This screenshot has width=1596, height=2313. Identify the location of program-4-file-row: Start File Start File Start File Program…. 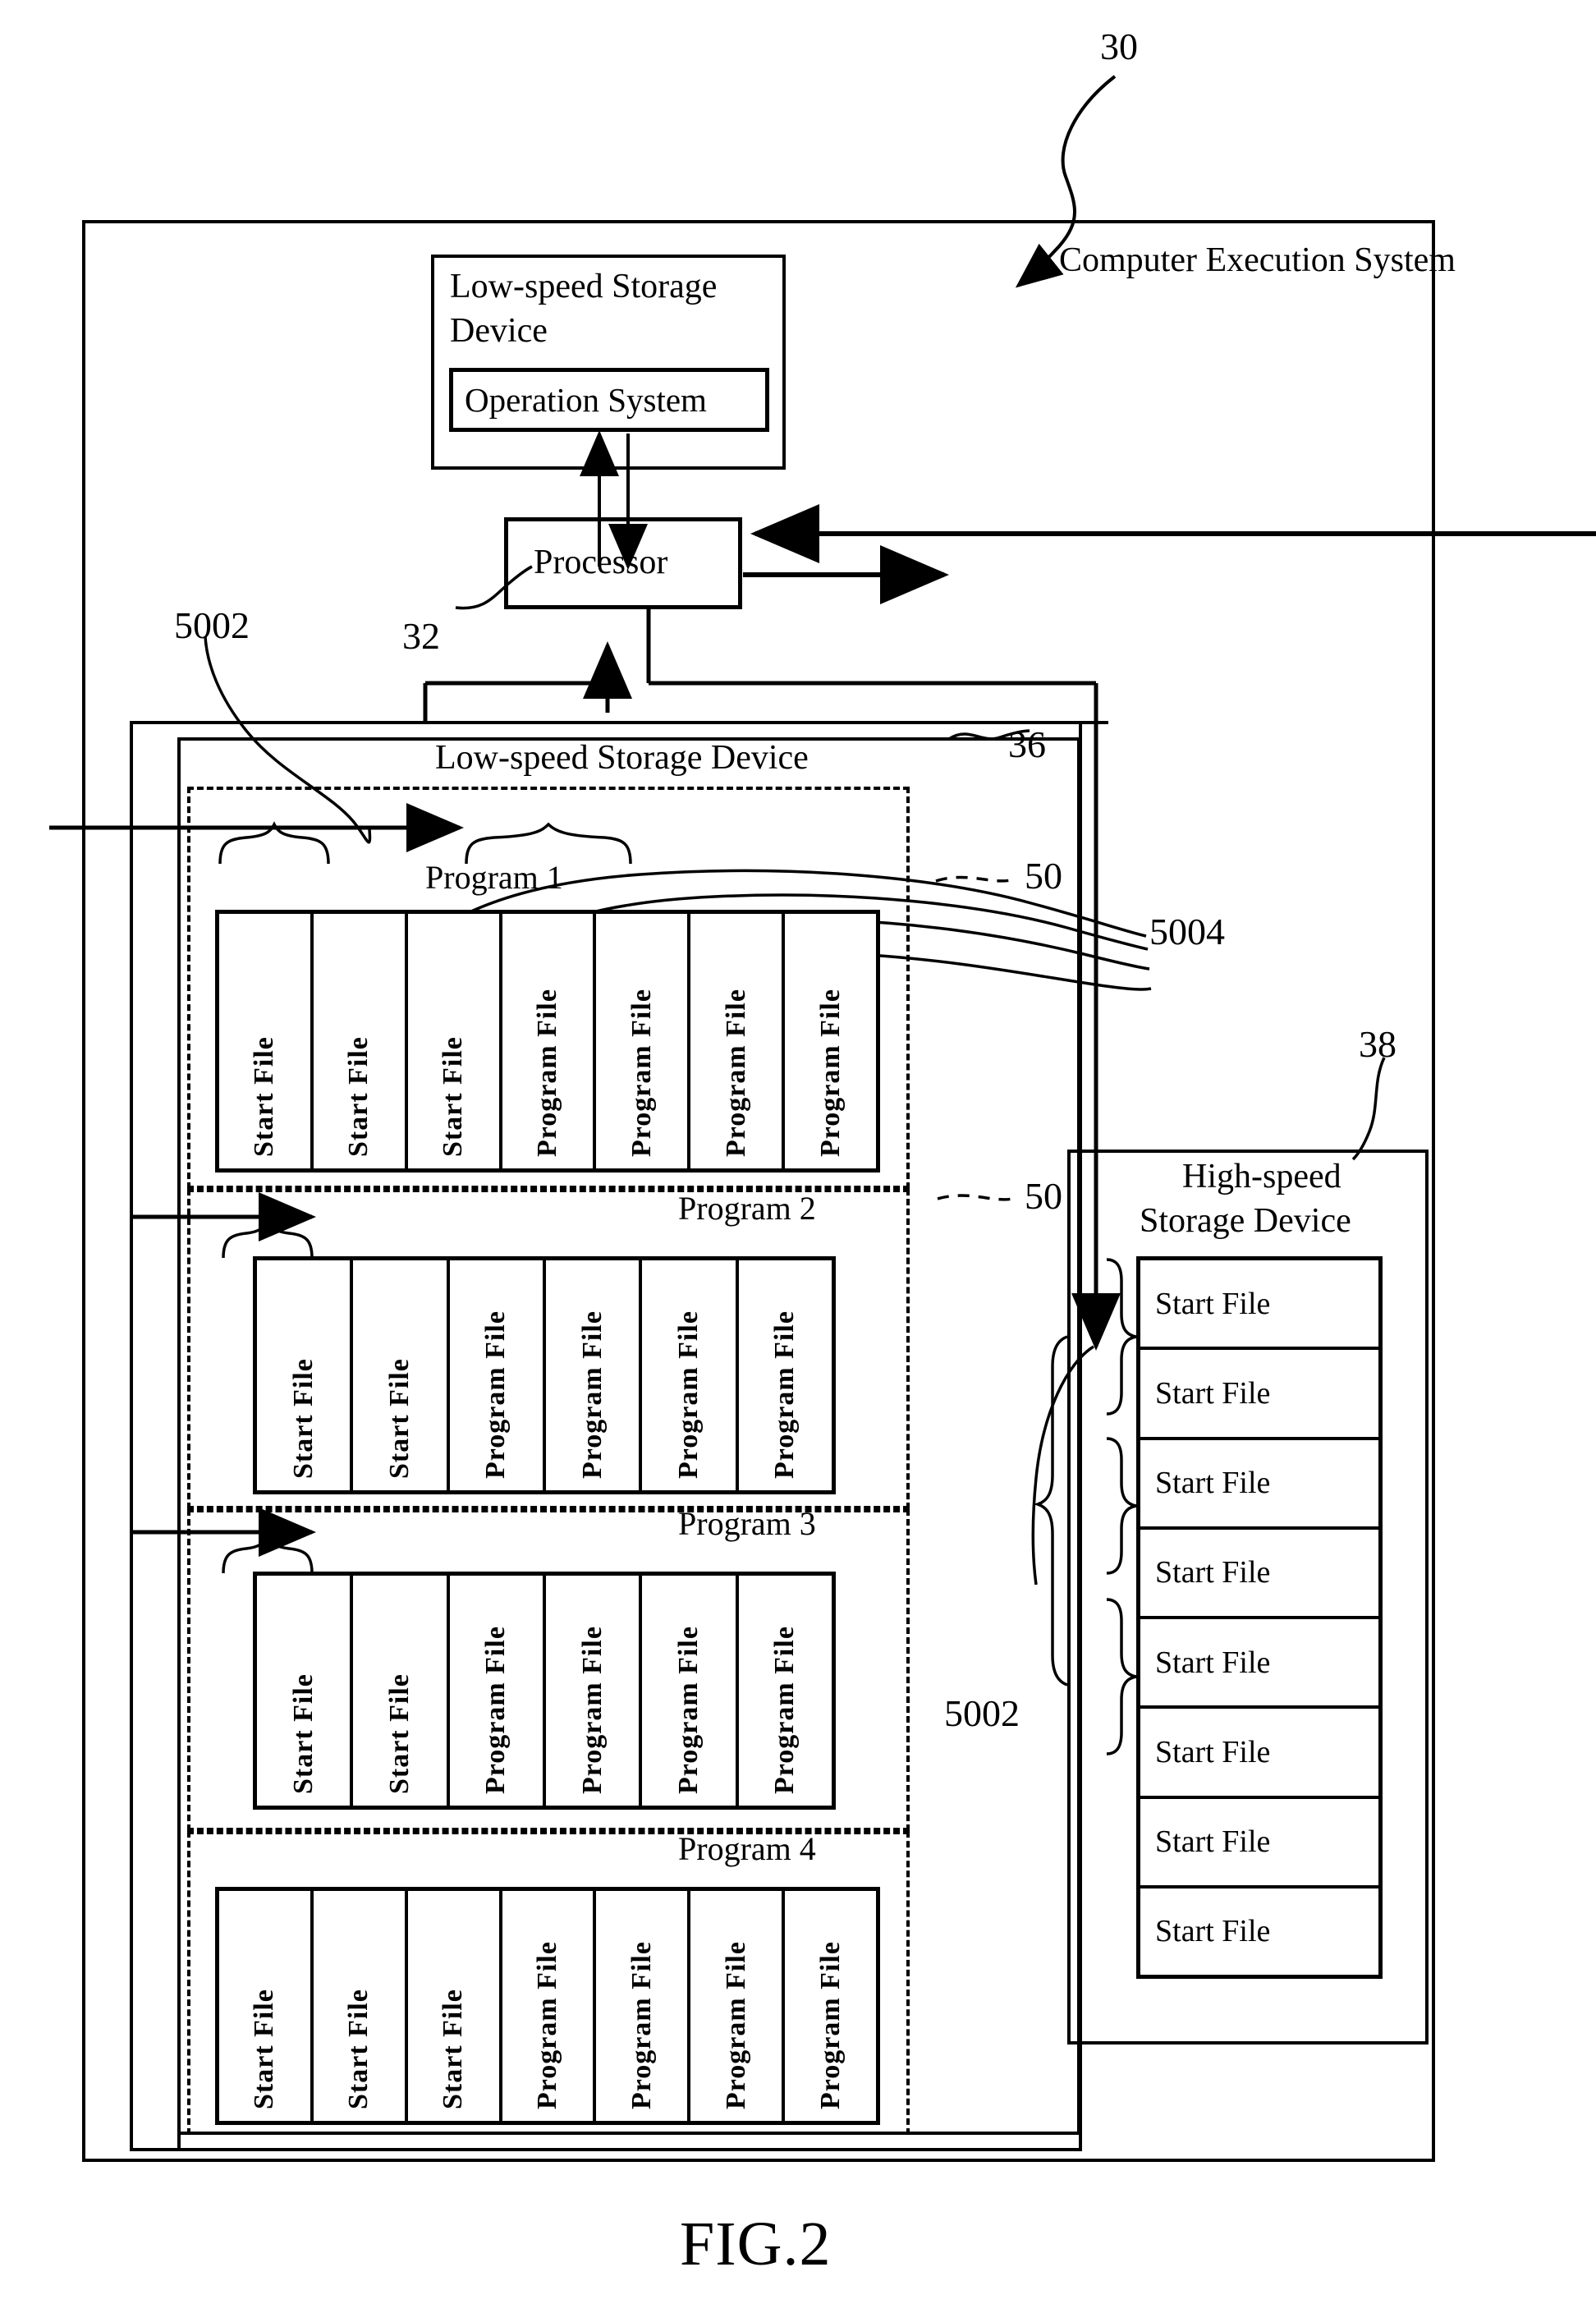
(547, 2006).